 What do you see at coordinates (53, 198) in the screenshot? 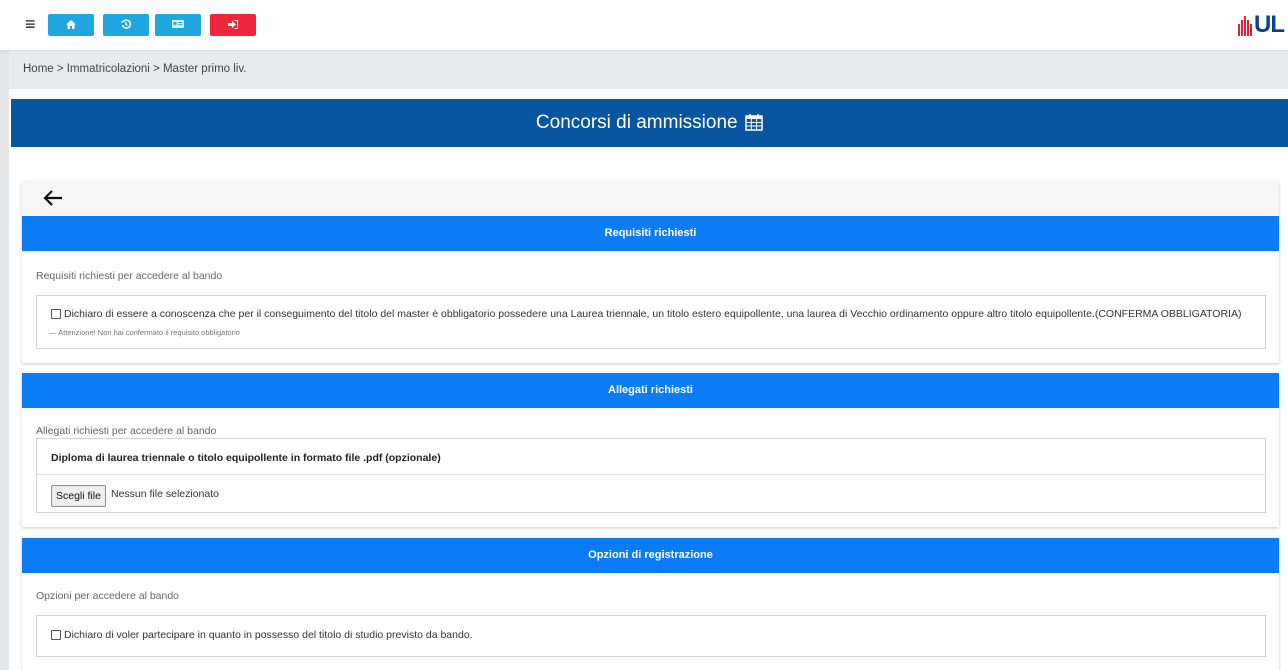
I see `back-arrow-icon` at bounding box center [53, 198].